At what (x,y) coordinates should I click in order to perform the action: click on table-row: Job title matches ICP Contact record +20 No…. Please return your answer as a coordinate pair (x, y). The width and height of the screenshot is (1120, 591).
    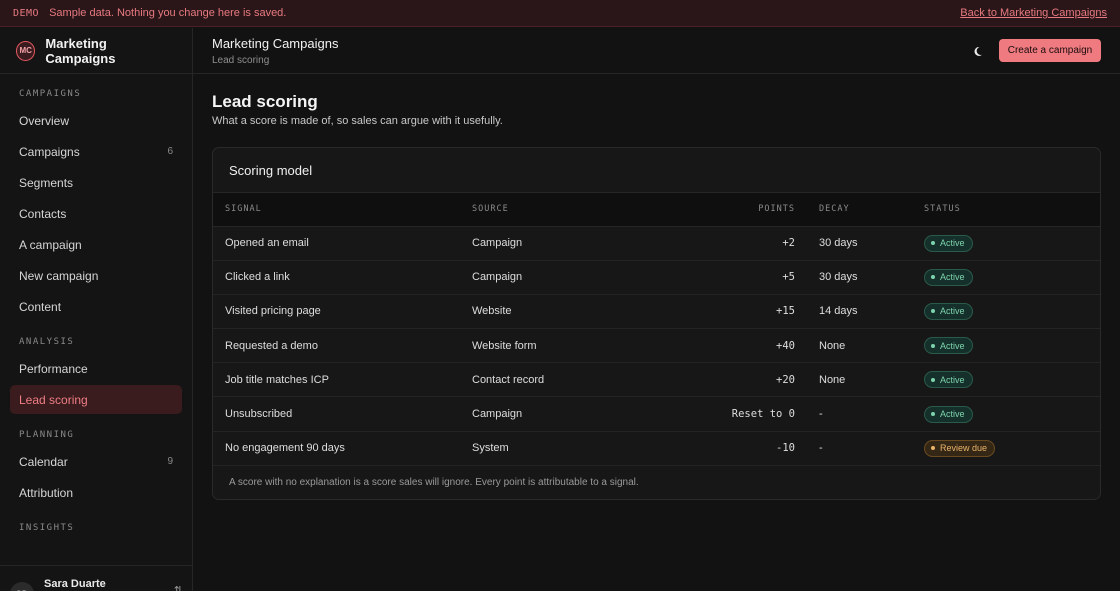
    Looking at the image, I should click on (656, 380).